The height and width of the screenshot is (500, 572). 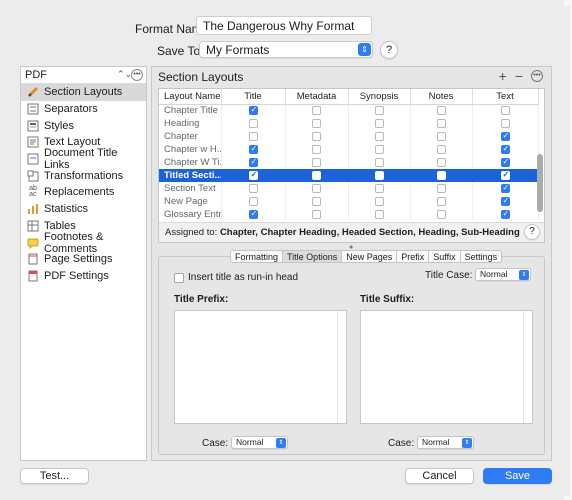 I want to click on remove-icon: −, so click(x=519, y=76).